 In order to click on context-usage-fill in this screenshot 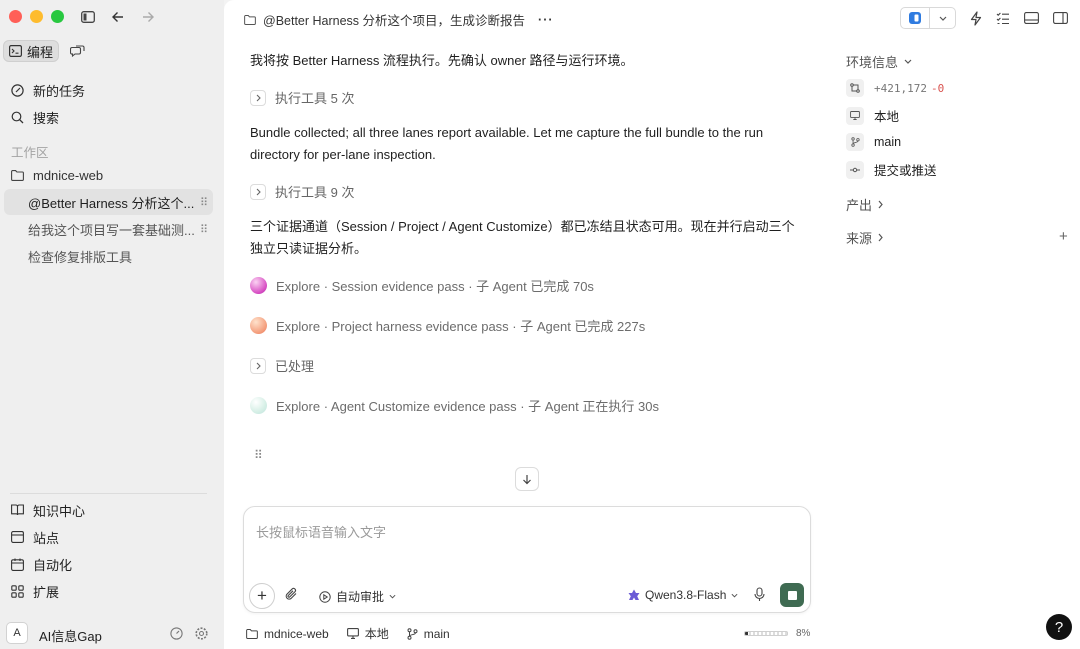, I will do `click(747, 633)`.